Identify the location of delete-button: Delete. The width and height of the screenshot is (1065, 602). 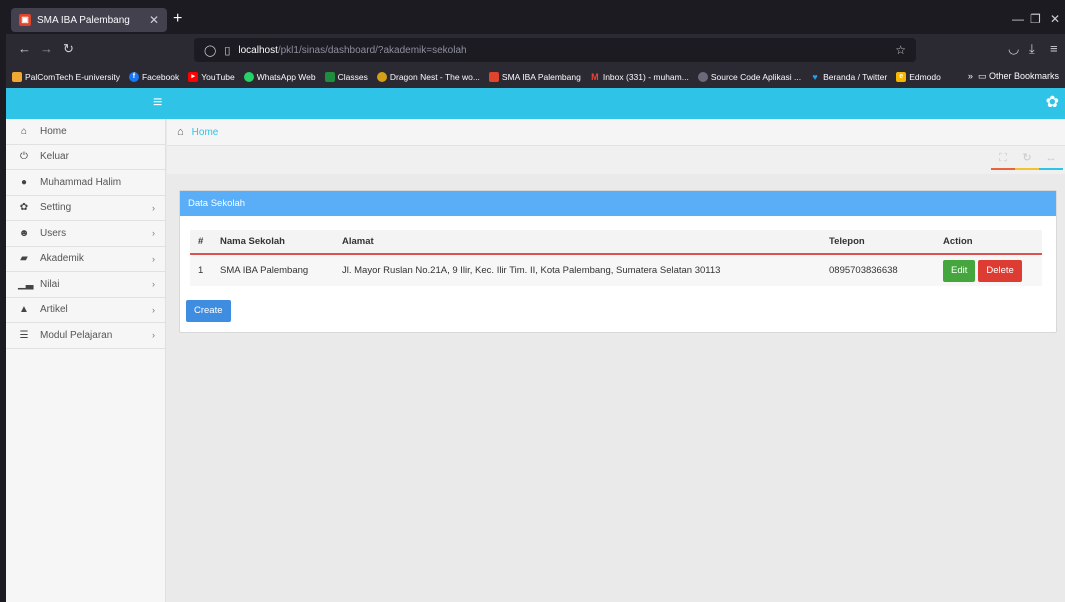
(1000, 270).